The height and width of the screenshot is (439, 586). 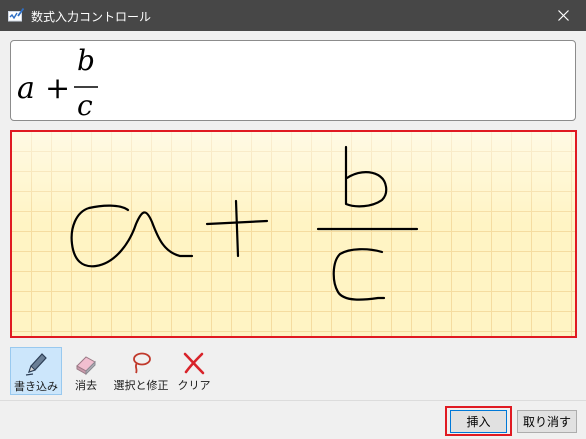 I want to click on close-button, so click(x=563, y=15).